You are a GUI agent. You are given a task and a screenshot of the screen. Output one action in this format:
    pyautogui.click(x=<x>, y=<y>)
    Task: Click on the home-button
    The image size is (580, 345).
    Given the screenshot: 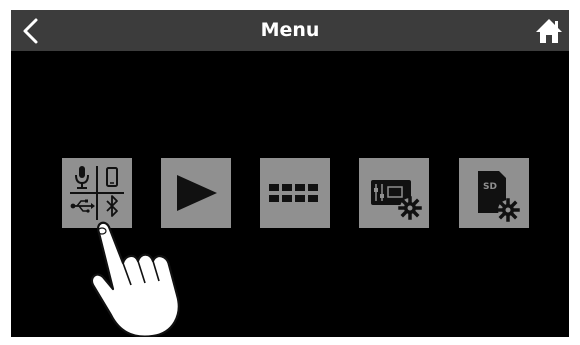 What is the action you would take?
    pyautogui.click(x=549, y=31)
    